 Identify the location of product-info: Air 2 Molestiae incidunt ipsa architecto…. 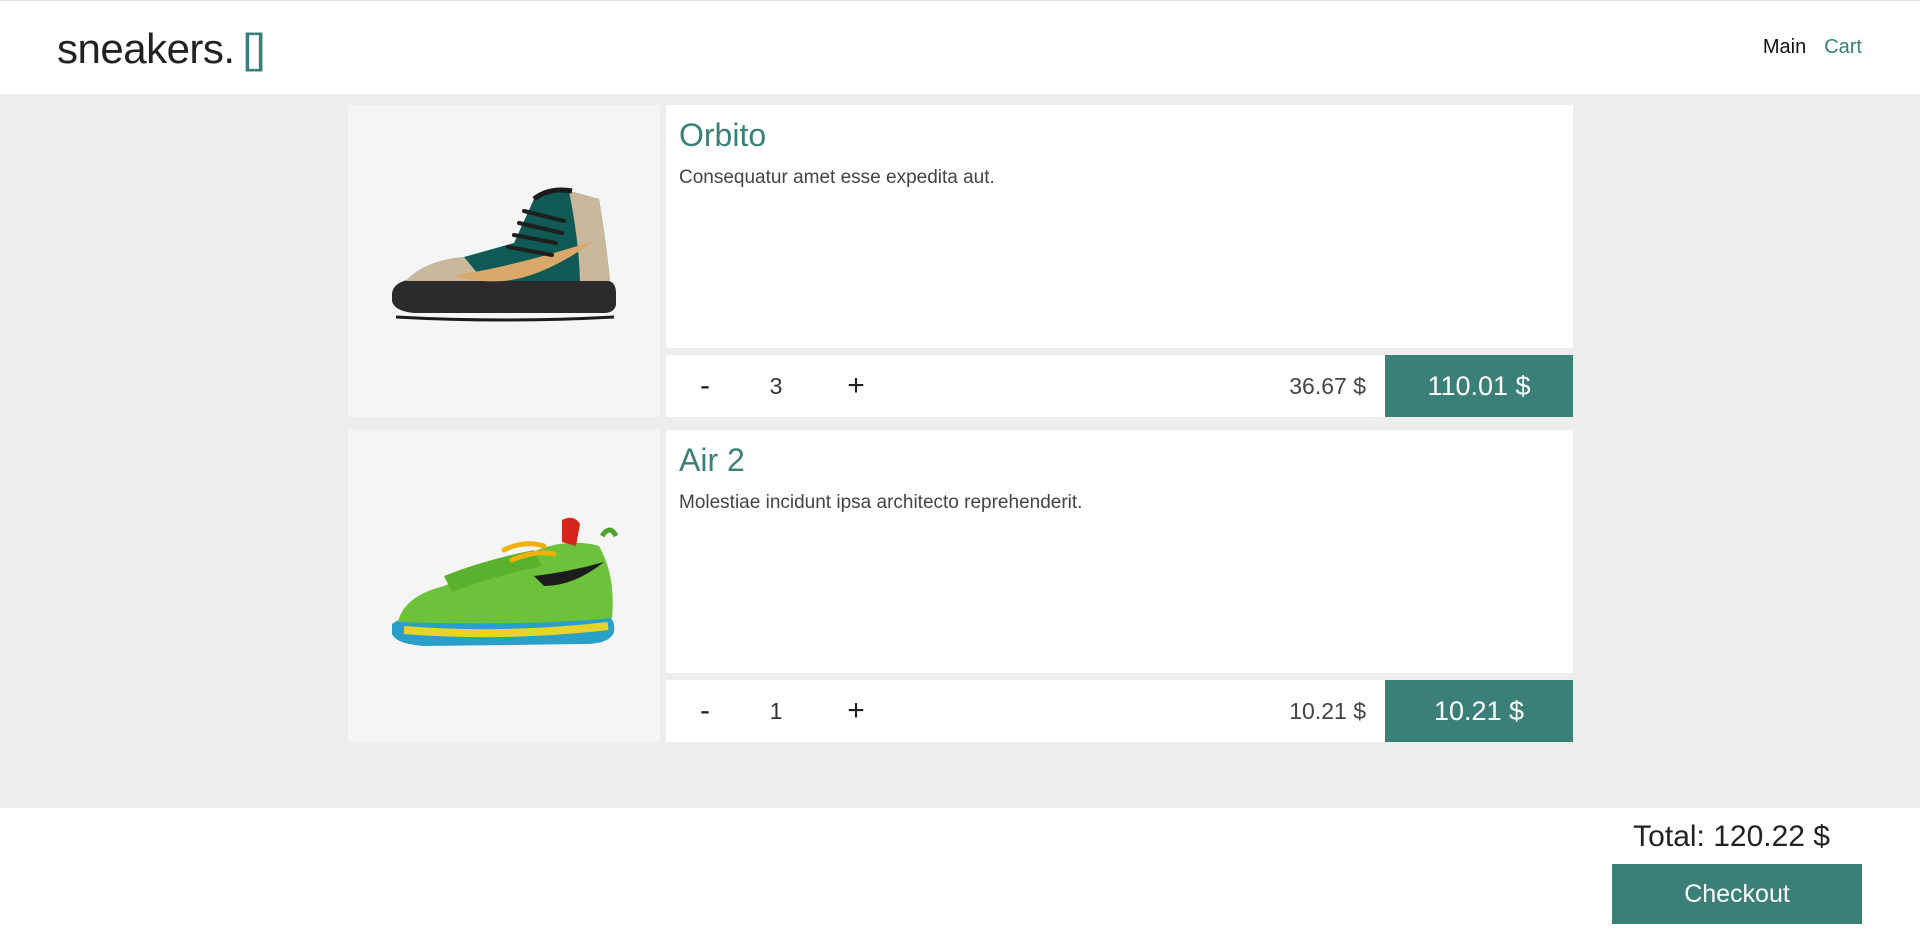
(1119, 551).